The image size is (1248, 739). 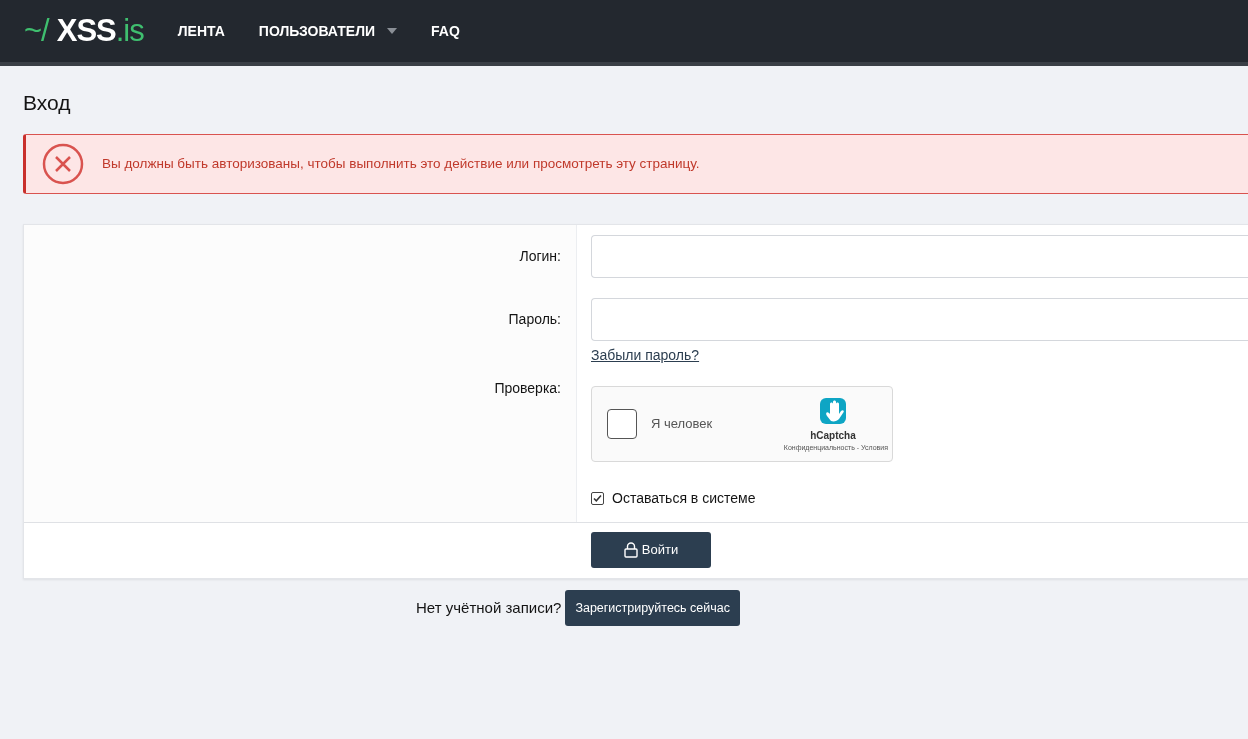 I want to click on field-label: Пароль:, so click(x=534, y=320).